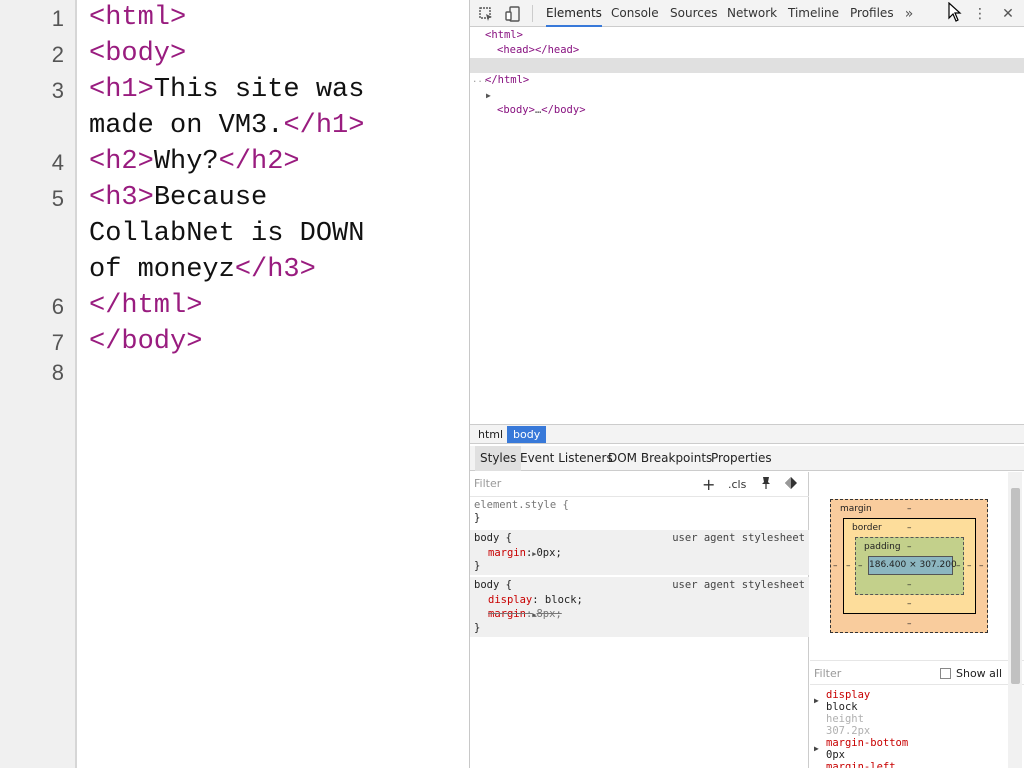  What do you see at coordinates (274, 234) in the screenshot?
I see `code-line: CollabNet is DOWN` at bounding box center [274, 234].